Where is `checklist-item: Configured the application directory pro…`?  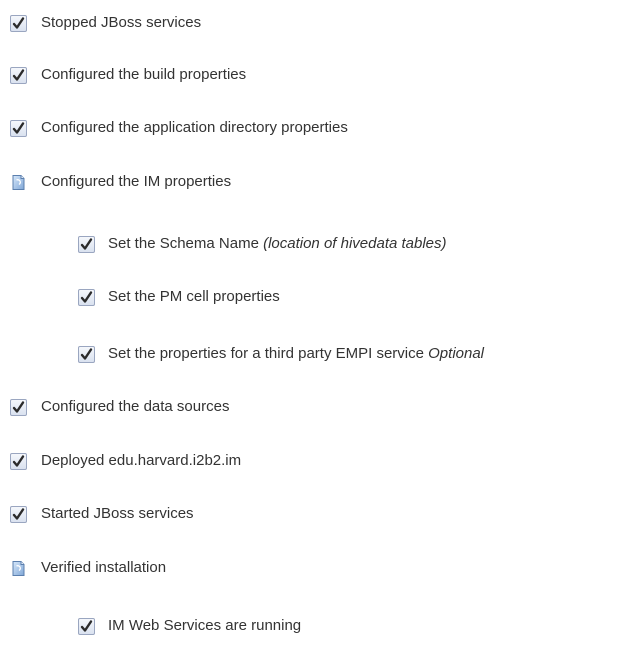
checklist-item: Configured the application directory pro… is located at coordinates (179, 128).